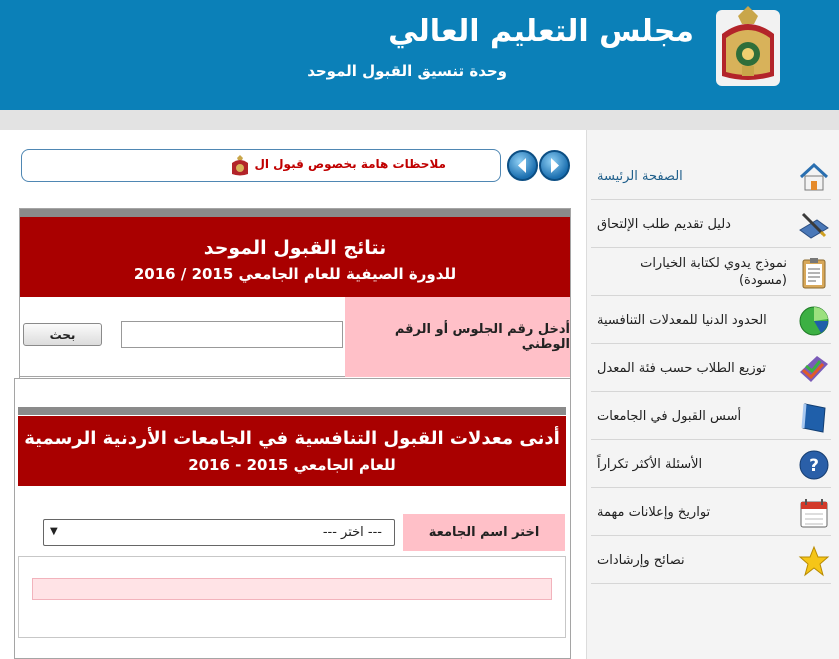  I want to click on sidebar-item-application-guide: دليل تقديم طلب الإلتحاق, so click(711, 224).